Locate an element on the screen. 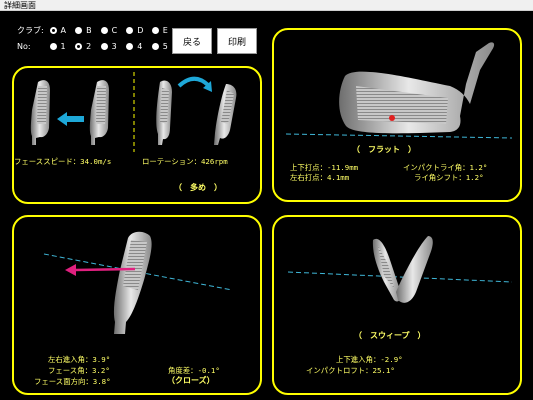 Image resolution: width=533 pixels, height=400 pixels. attack-assessment: （ スウィープ ） is located at coordinates (390, 335).